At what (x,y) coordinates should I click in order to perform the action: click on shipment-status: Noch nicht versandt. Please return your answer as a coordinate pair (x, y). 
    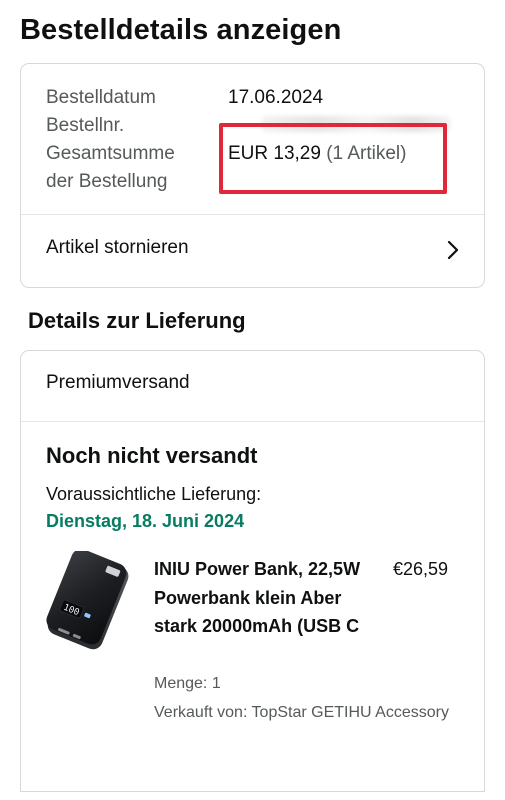
    Looking at the image, I should click on (152, 455).